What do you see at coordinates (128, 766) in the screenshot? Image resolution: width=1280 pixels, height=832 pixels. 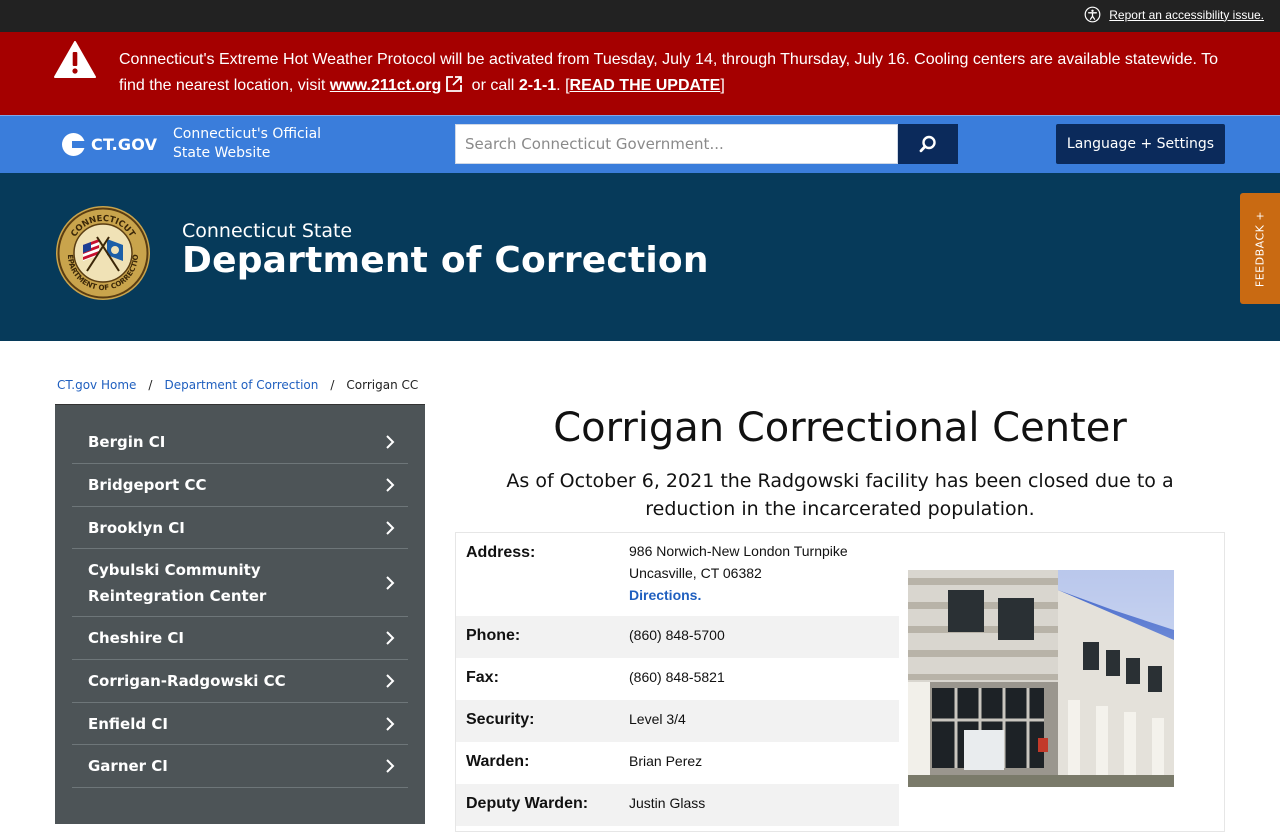 I see `sidebar-item-label: Garner CI` at bounding box center [128, 766].